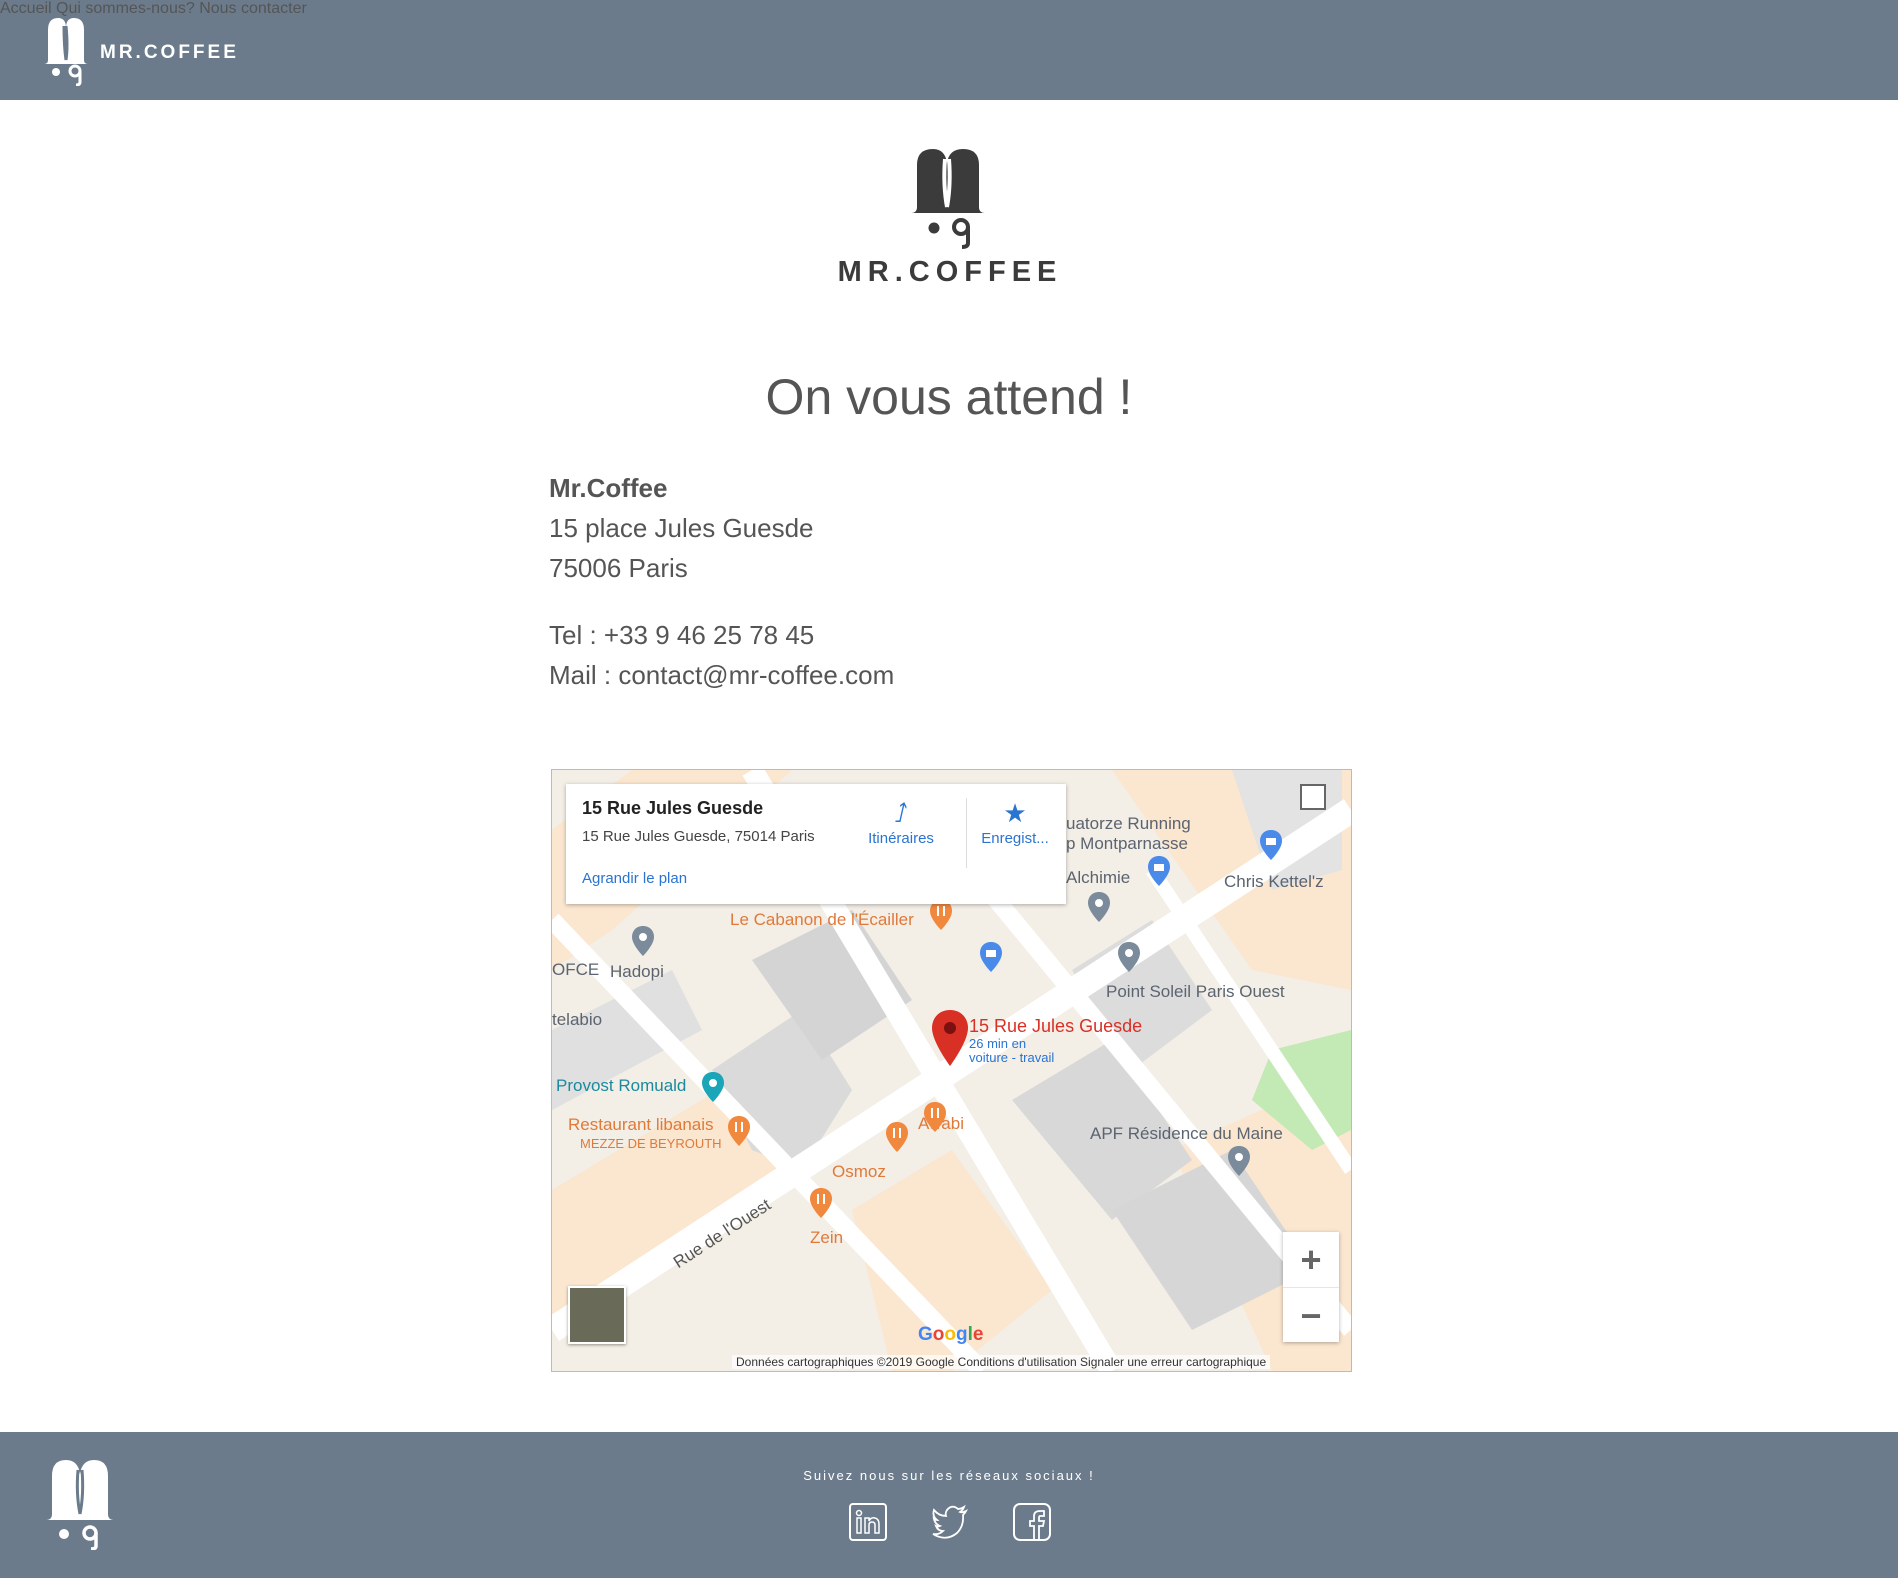 The image size is (1898, 1578). I want to click on directions-button: ⭜ Itinéraires, so click(901, 822).